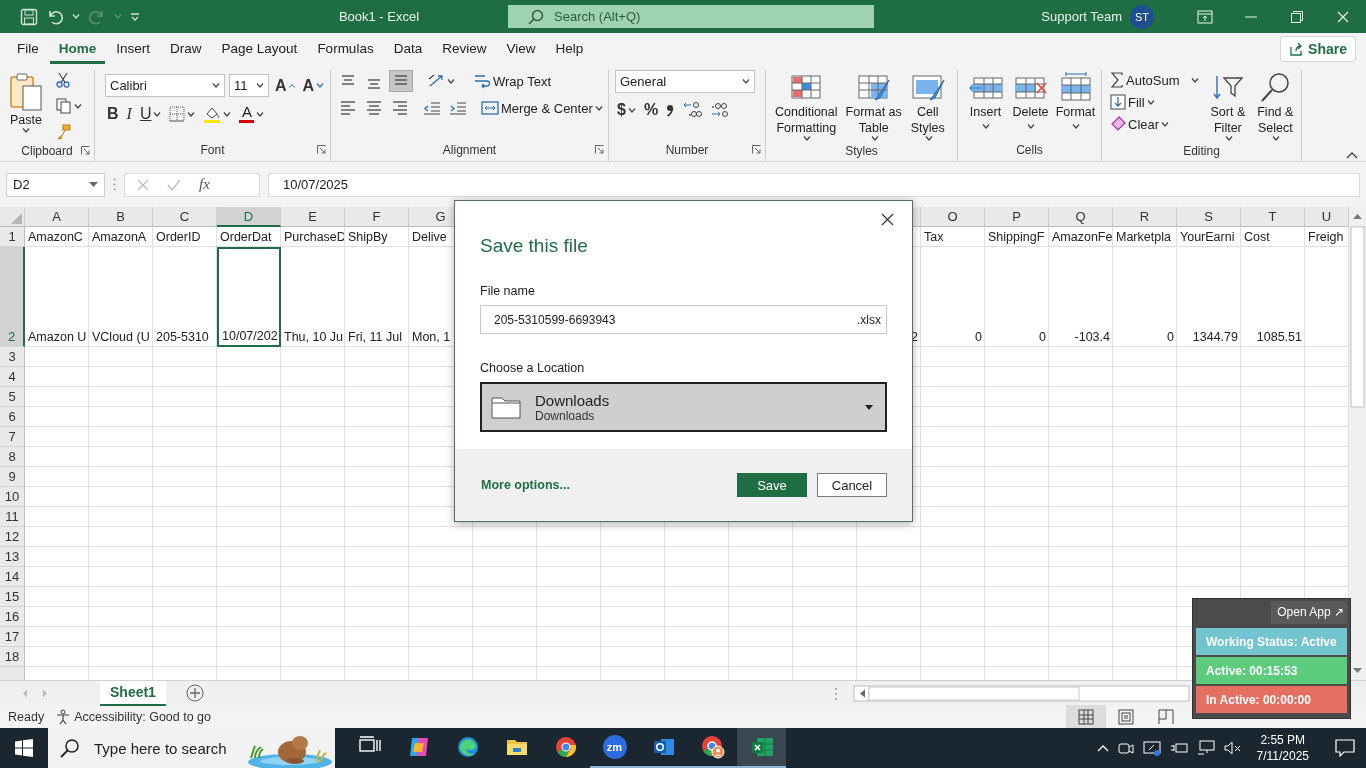  Describe the element at coordinates (1327, 217) in the screenshot. I see `column-header: U` at that location.